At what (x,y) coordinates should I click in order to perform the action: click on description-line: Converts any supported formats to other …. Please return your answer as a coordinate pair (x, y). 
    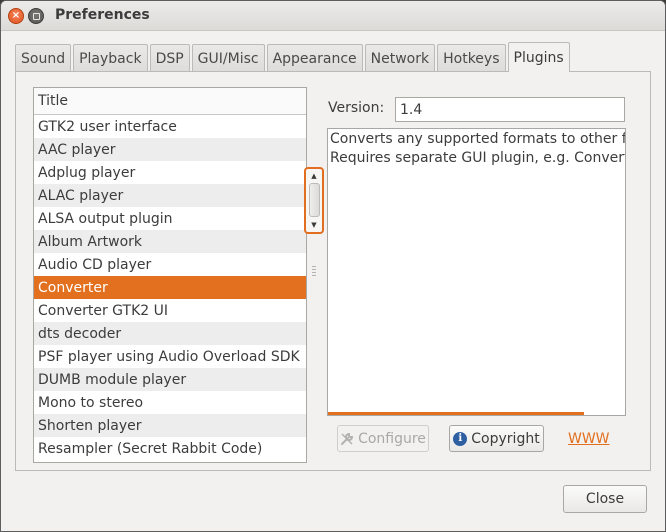
    Looking at the image, I should click on (478, 139).